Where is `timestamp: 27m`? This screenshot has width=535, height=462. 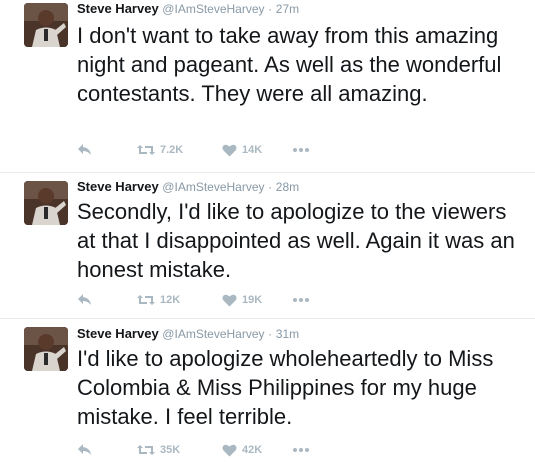 timestamp: 27m is located at coordinates (287, 9).